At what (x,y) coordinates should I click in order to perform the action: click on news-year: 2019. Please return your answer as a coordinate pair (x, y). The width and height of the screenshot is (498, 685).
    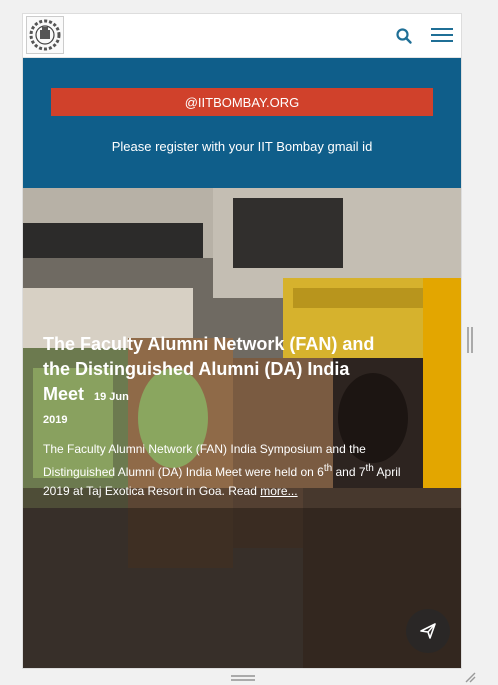
    Looking at the image, I should click on (55, 420).